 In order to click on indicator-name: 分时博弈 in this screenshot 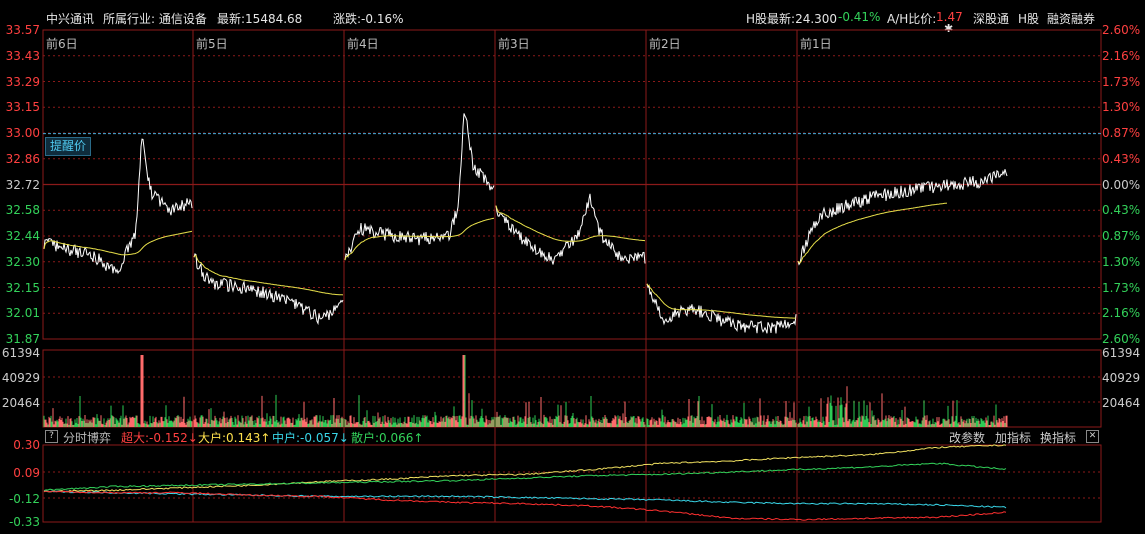, I will do `click(87, 437)`.